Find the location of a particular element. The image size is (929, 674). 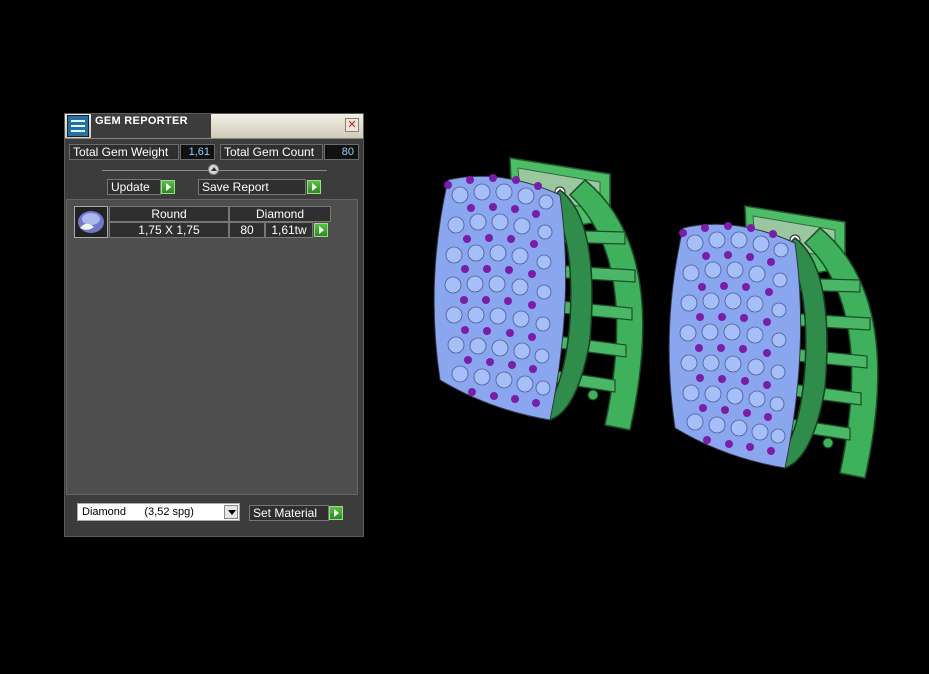

set-material-button: Set Material is located at coordinates (289, 513).